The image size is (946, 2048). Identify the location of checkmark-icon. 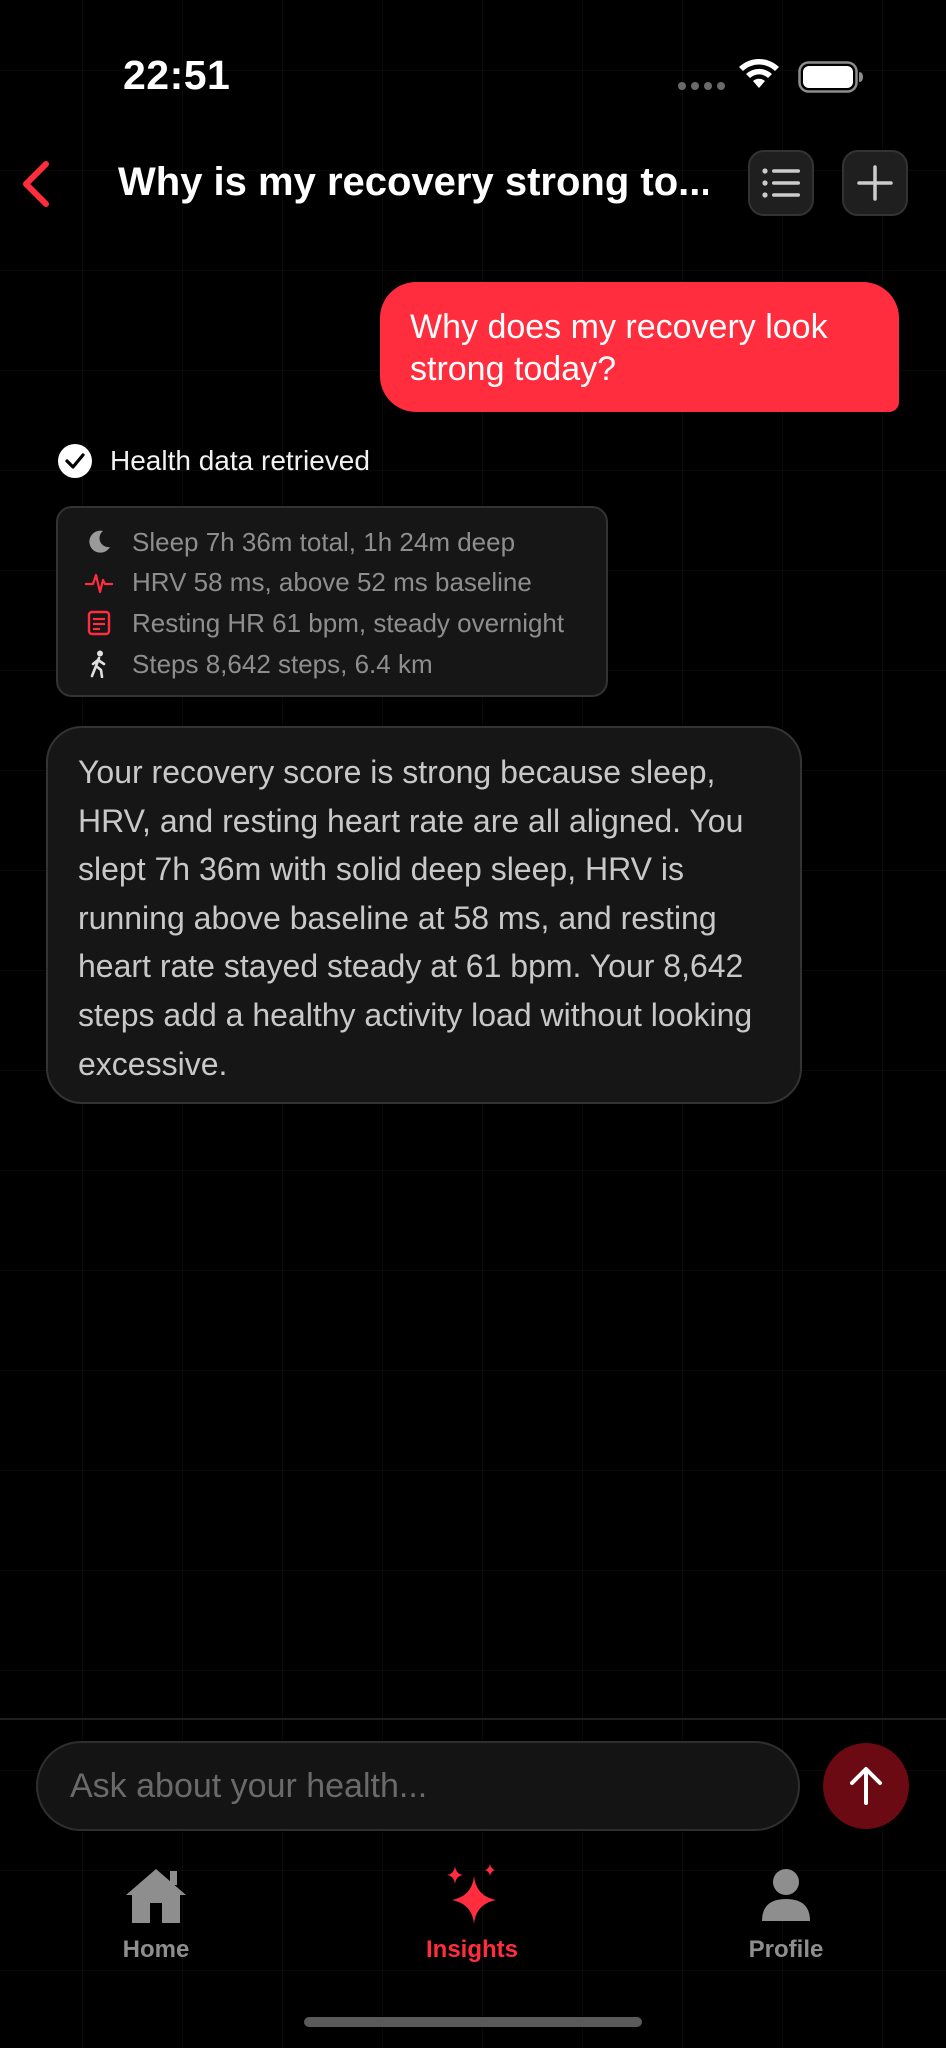
(75, 461).